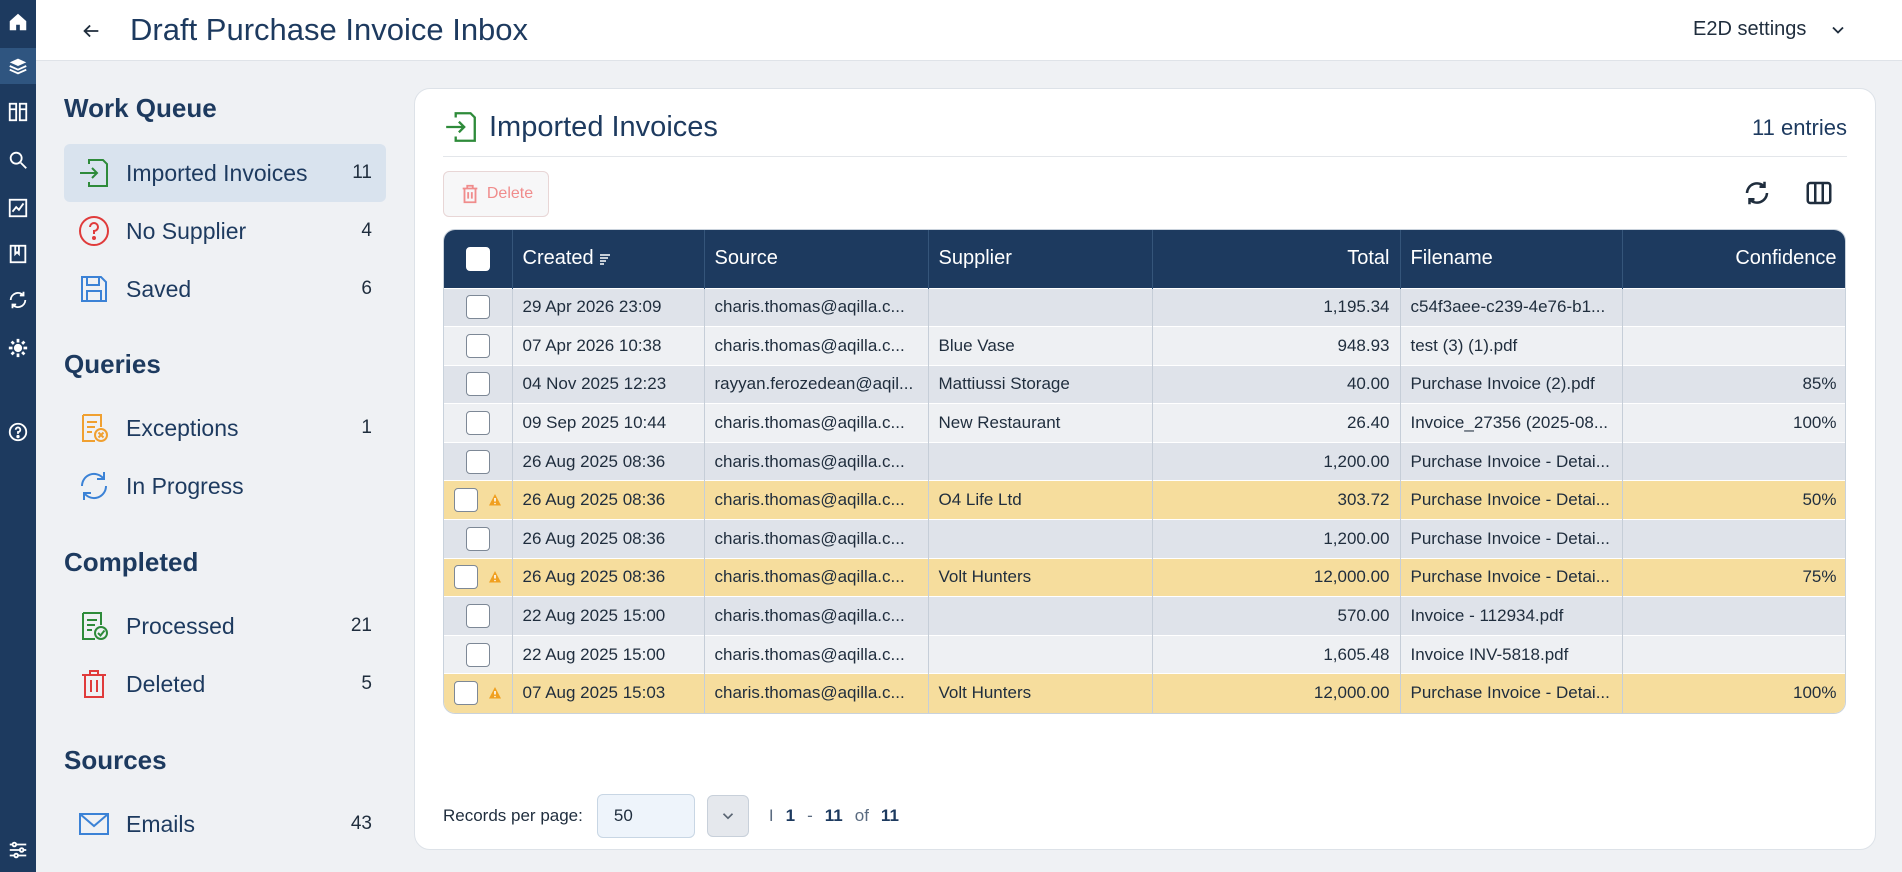  Describe the element at coordinates (18, 300) in the screenshot. I see `sync-icon` at that location.